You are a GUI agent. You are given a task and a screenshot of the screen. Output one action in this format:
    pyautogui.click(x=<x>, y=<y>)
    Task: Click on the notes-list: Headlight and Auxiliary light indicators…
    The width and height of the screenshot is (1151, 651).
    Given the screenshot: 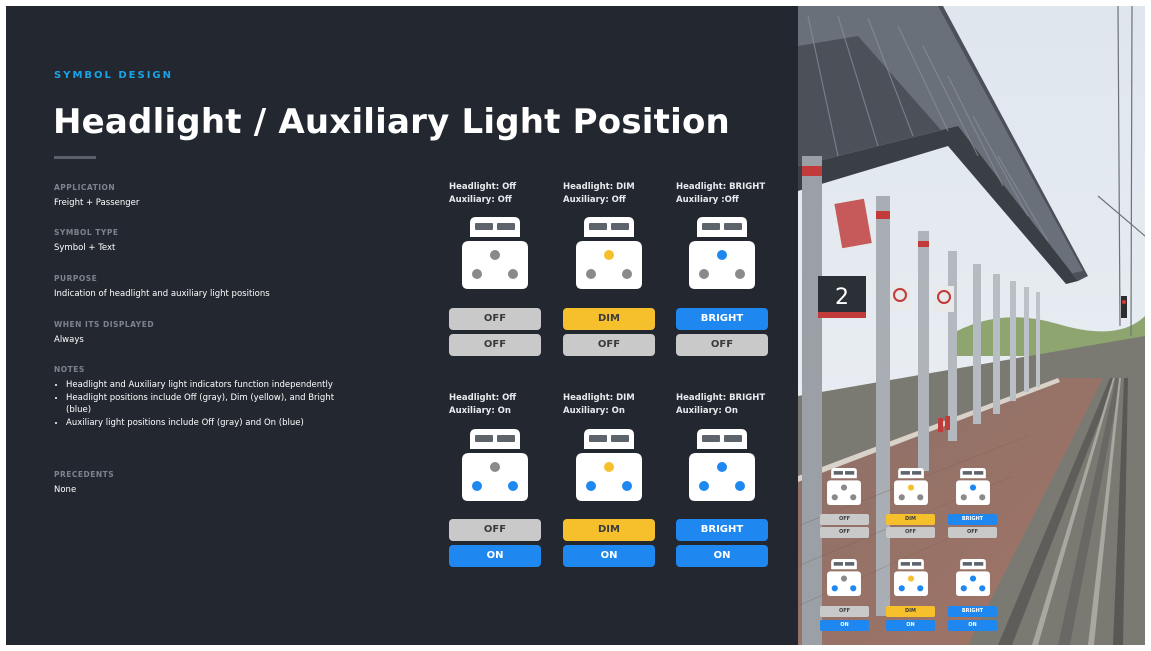 What is the action you would take?
    pyautogui.click(x=199, y=404)
    